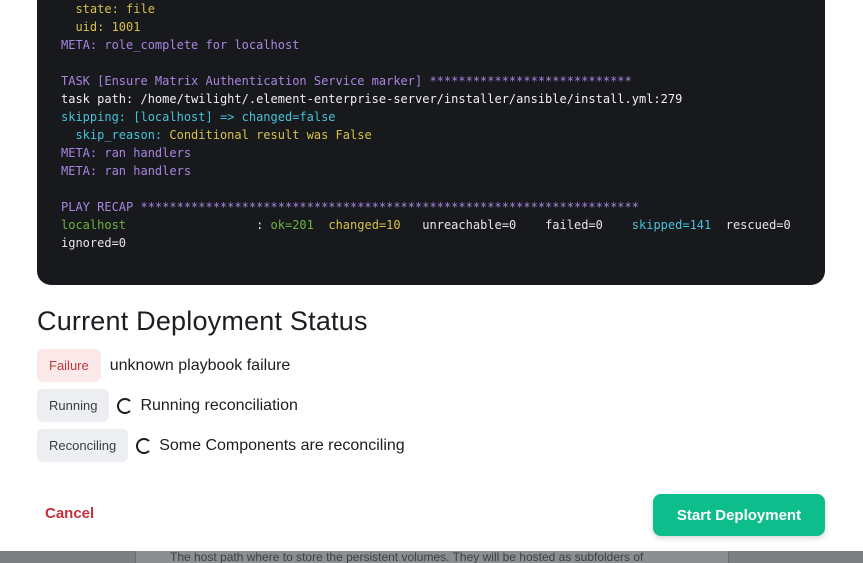 The height and width of the screenshot is (563, 863). Describe the element at coordinates (69, 513) in the screenshot. I see `cancel-button: Cancel` at that location.